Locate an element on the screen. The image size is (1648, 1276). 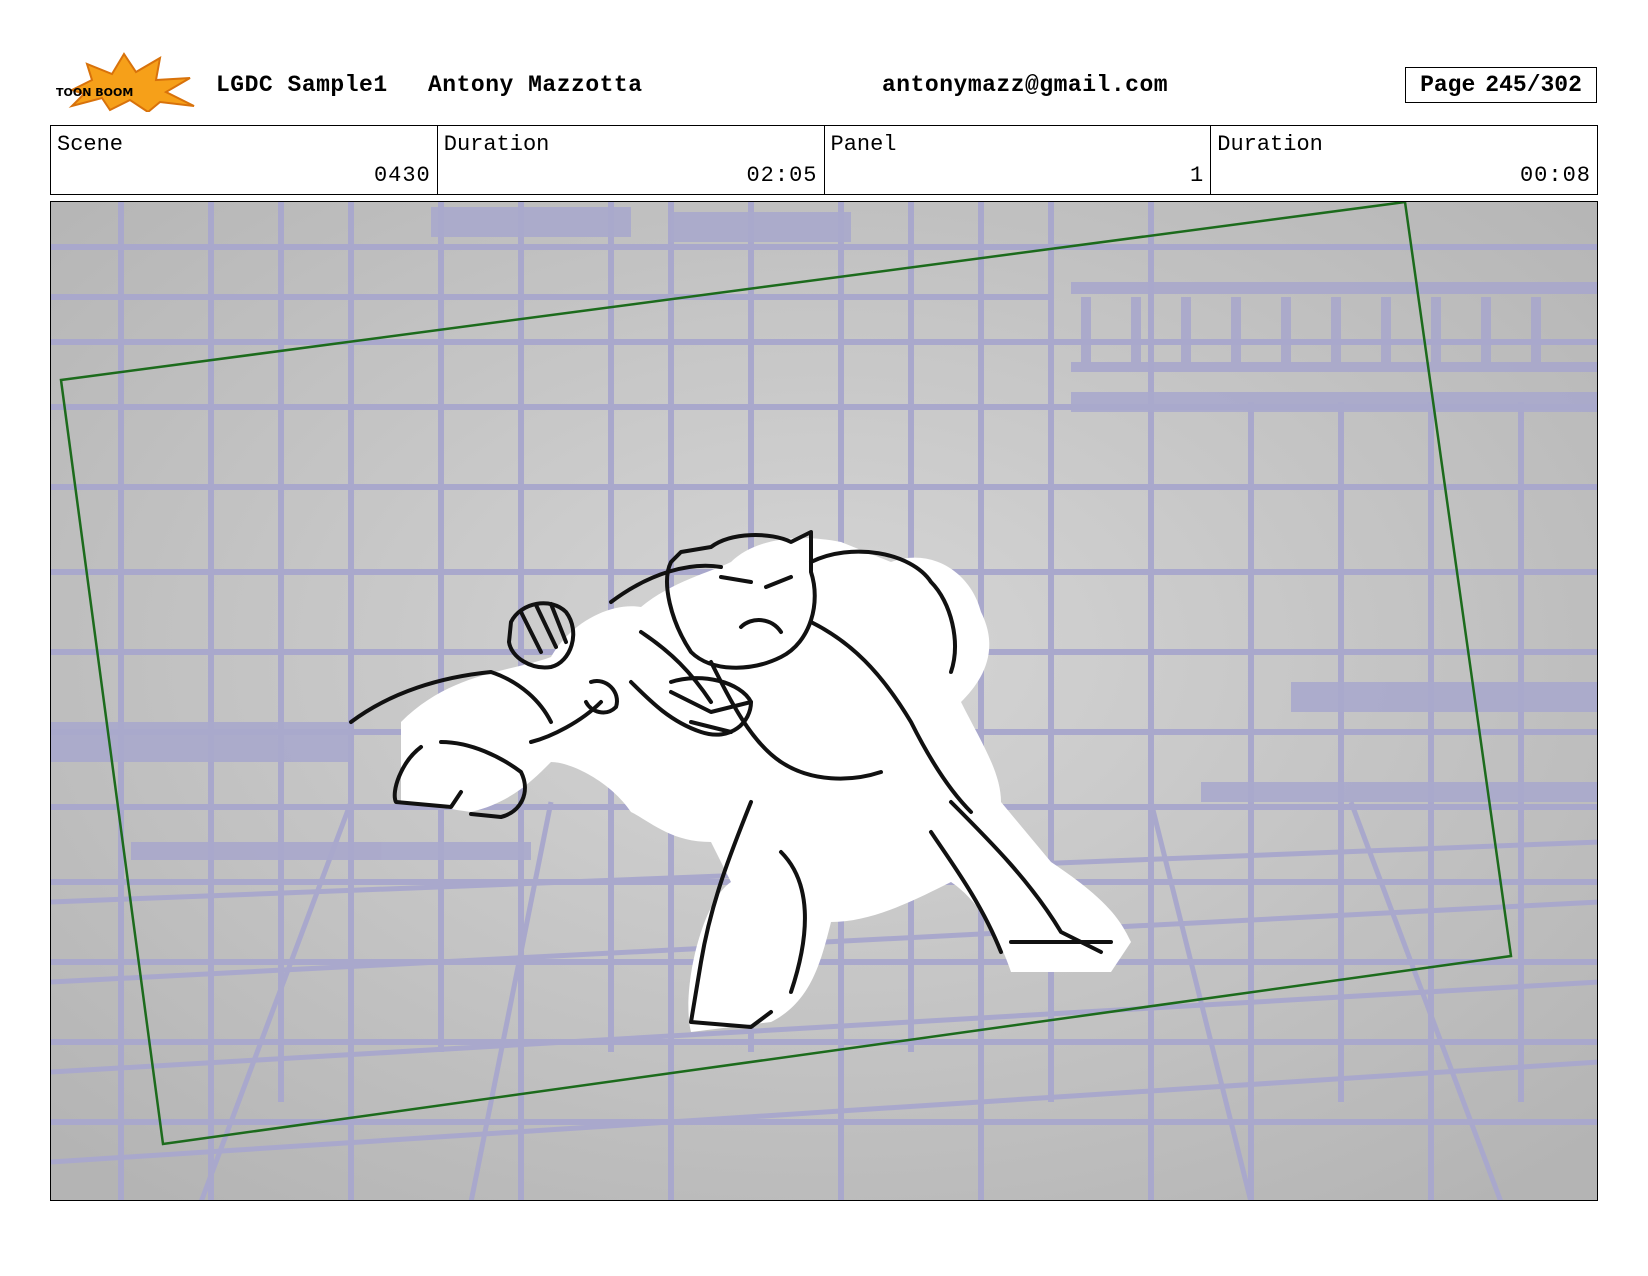
scene-duration-value: 02:05 is located at coordinates (782, 175).